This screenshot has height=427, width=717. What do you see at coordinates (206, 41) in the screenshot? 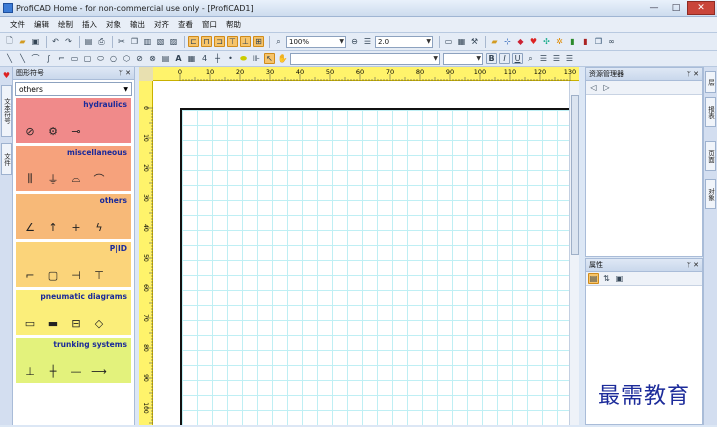
I see `align-center-icon: ⊓` at bounding box center [206, 41].